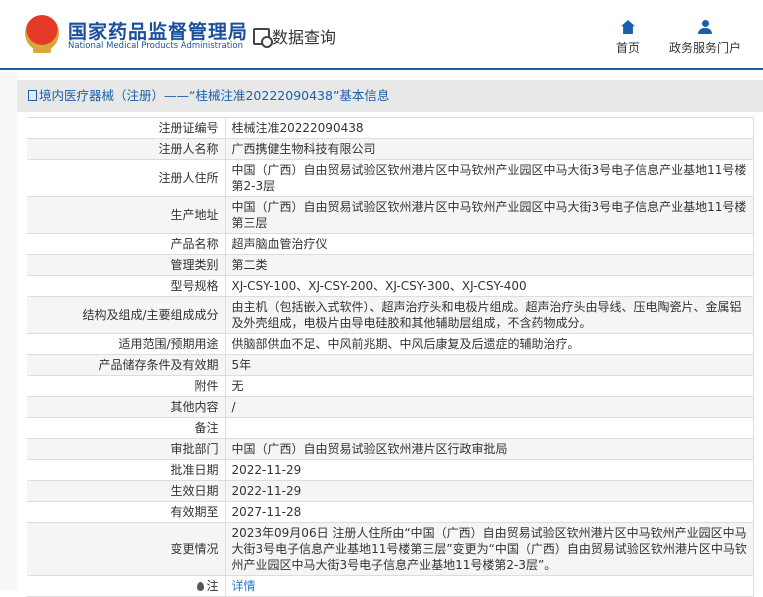 The image size is (763, 597). Describe the element at coordinates (489, 512) in the screenshot. I see `field-value: 2027-11-28` at that location.